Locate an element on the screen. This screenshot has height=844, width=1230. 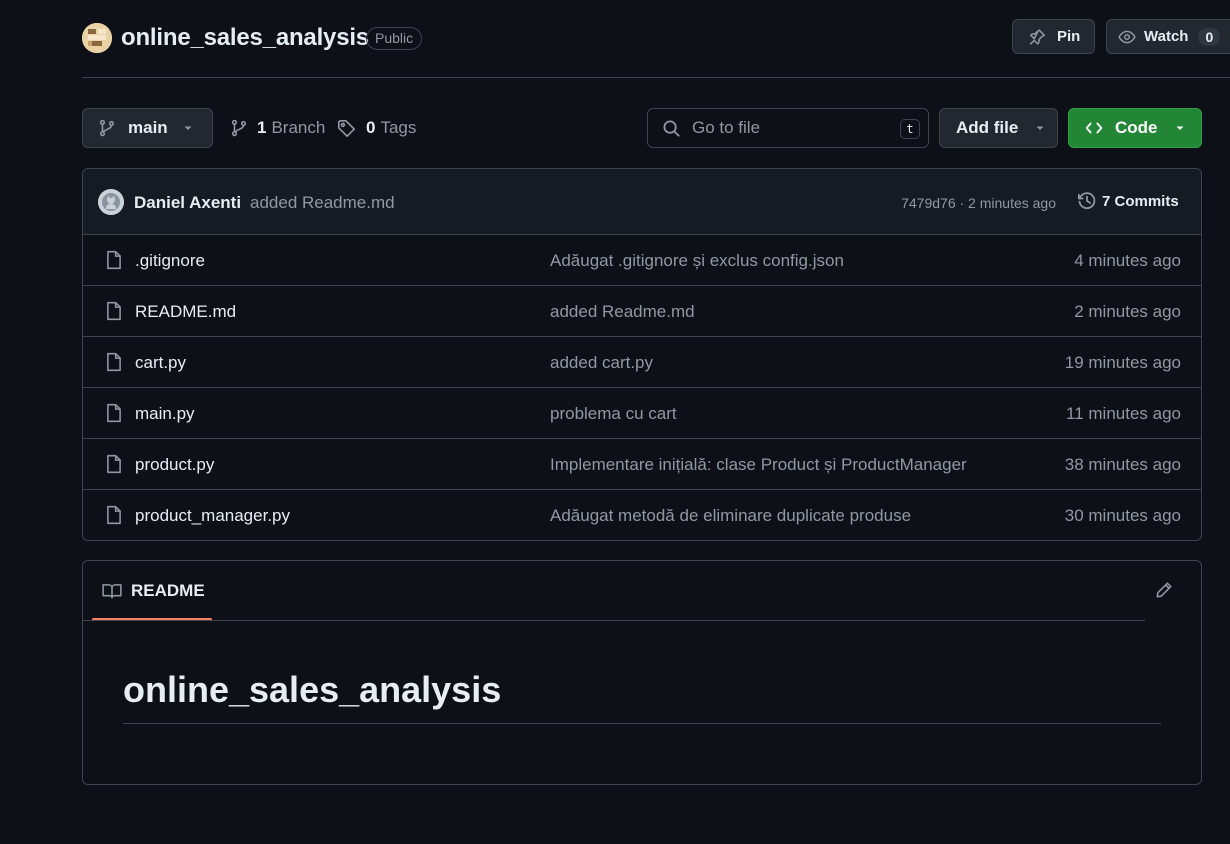
file-commit-time: 38 minutes ago is located at coordinates (1122, 464).